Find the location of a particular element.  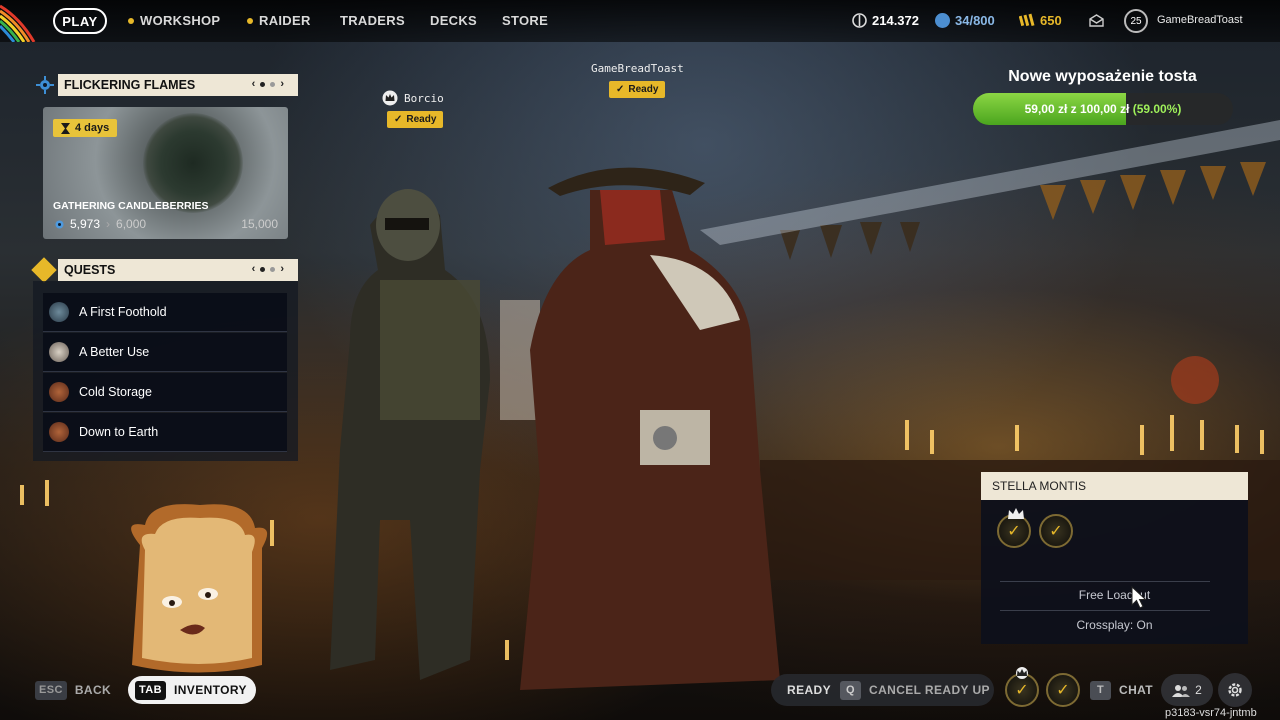

event-header: FLICKERING FLAMES ‹ › is located at coordinates (178, 85).